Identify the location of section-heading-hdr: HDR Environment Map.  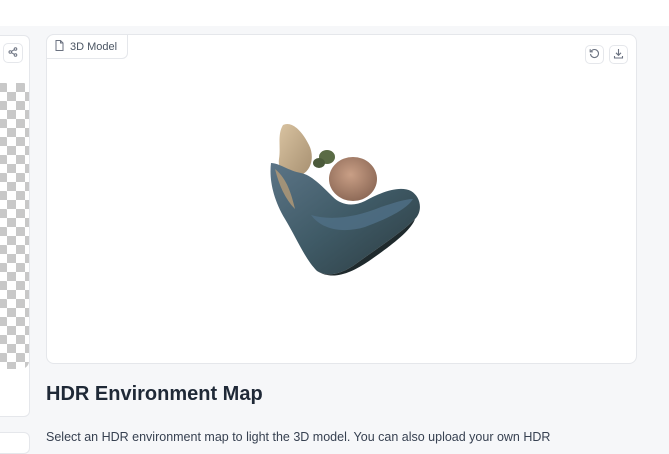
(154, 394).